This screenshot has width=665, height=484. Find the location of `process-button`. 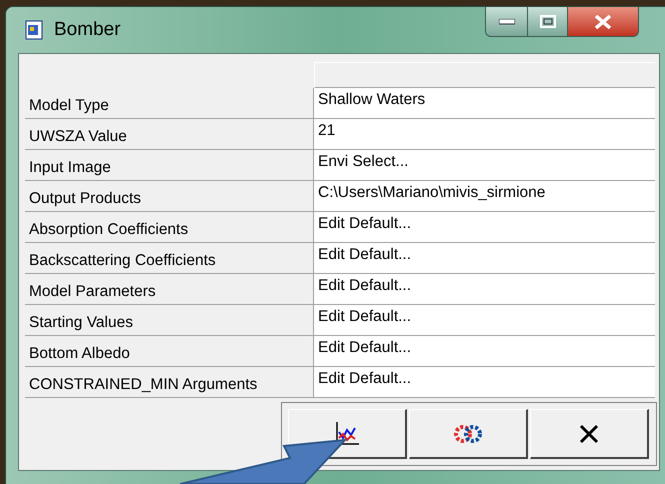

process-button is located at coordinates (468, 434).